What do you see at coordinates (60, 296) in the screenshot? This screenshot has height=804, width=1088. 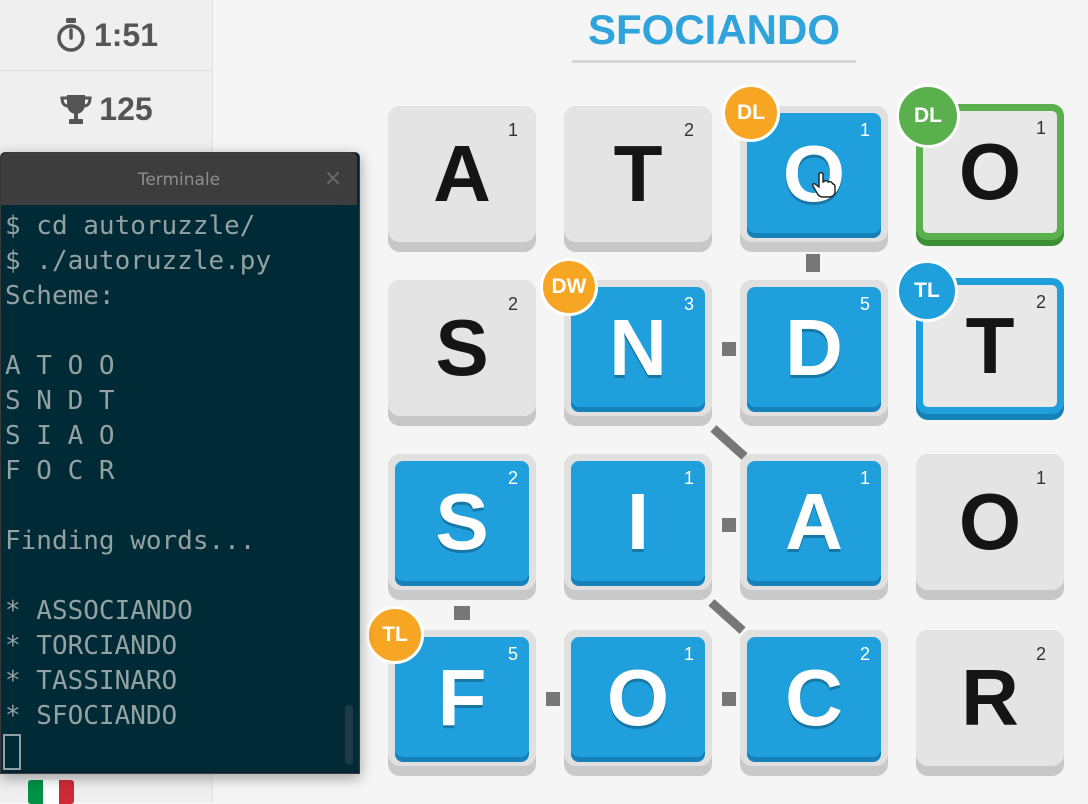 I see `terminal-line: Scheme:` at bounding box center [60, 296].